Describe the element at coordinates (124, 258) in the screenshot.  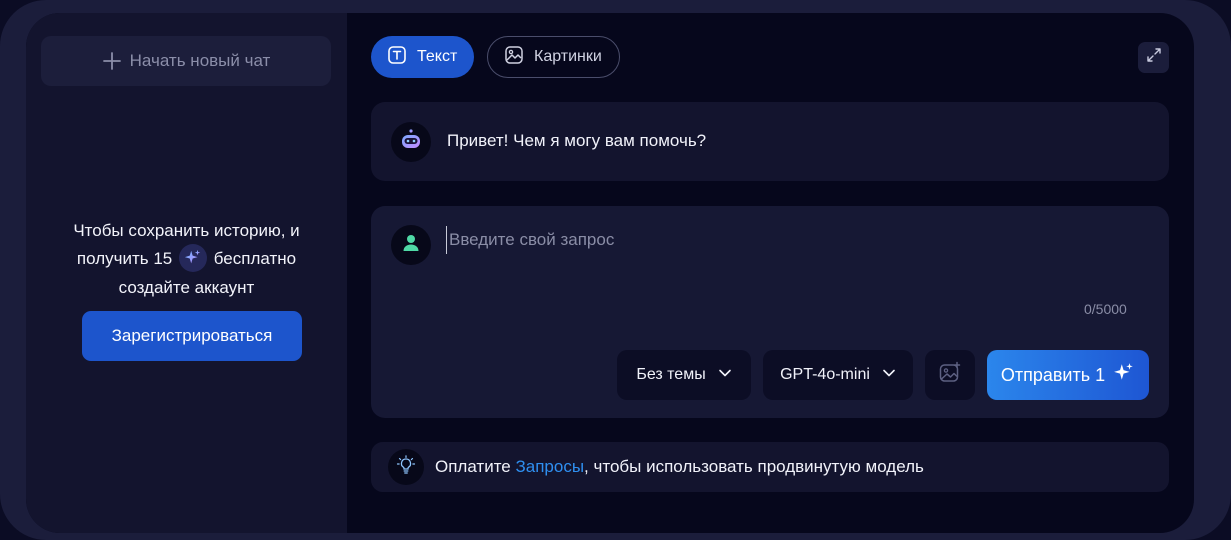
I see `promo-line-2-prefix: получить 15` at that location.